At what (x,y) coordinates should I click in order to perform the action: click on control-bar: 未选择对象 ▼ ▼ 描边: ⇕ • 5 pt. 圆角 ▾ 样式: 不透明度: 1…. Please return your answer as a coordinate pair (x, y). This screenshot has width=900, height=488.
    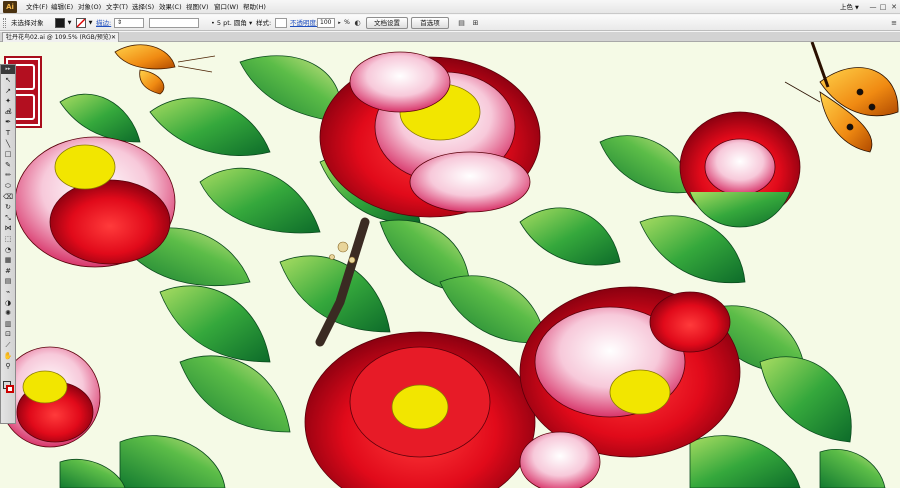
    Looking at the image, I should click on (450, 23).